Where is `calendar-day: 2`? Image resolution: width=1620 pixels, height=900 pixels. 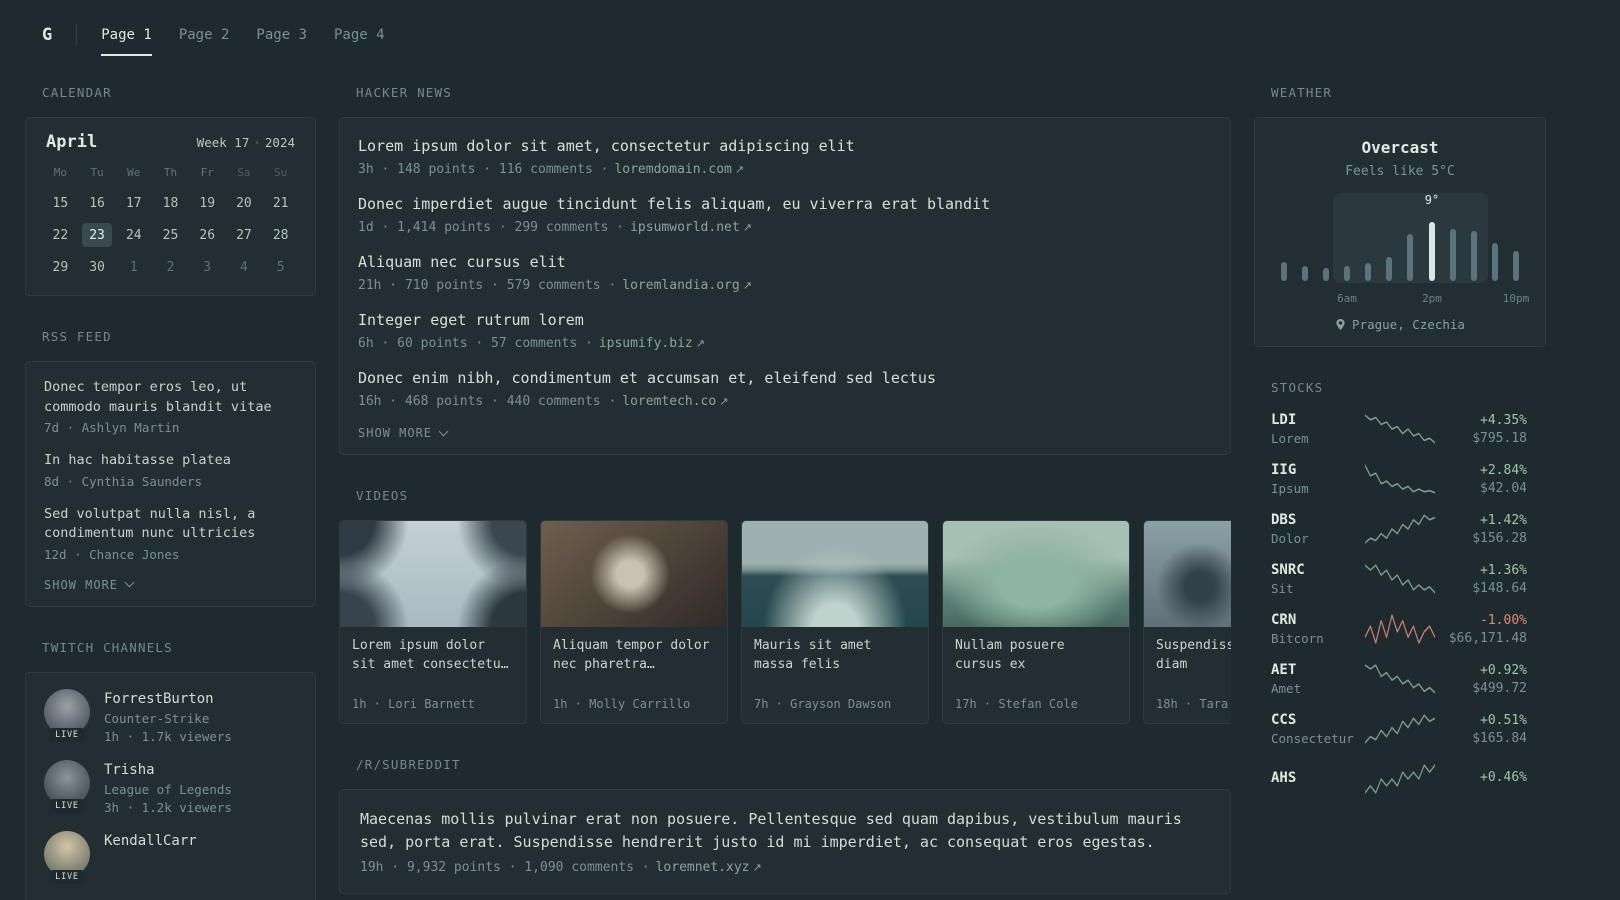 calendar-day: 2 is located at coordinates (170, 267).